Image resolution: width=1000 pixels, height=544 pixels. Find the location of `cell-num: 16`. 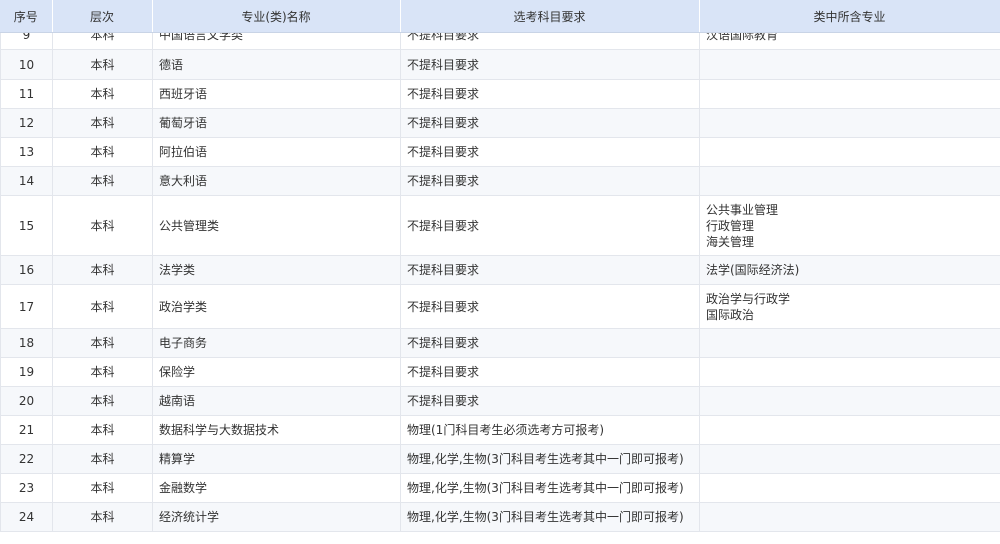

cell-num: 16 is located at coordinates (26, 270).